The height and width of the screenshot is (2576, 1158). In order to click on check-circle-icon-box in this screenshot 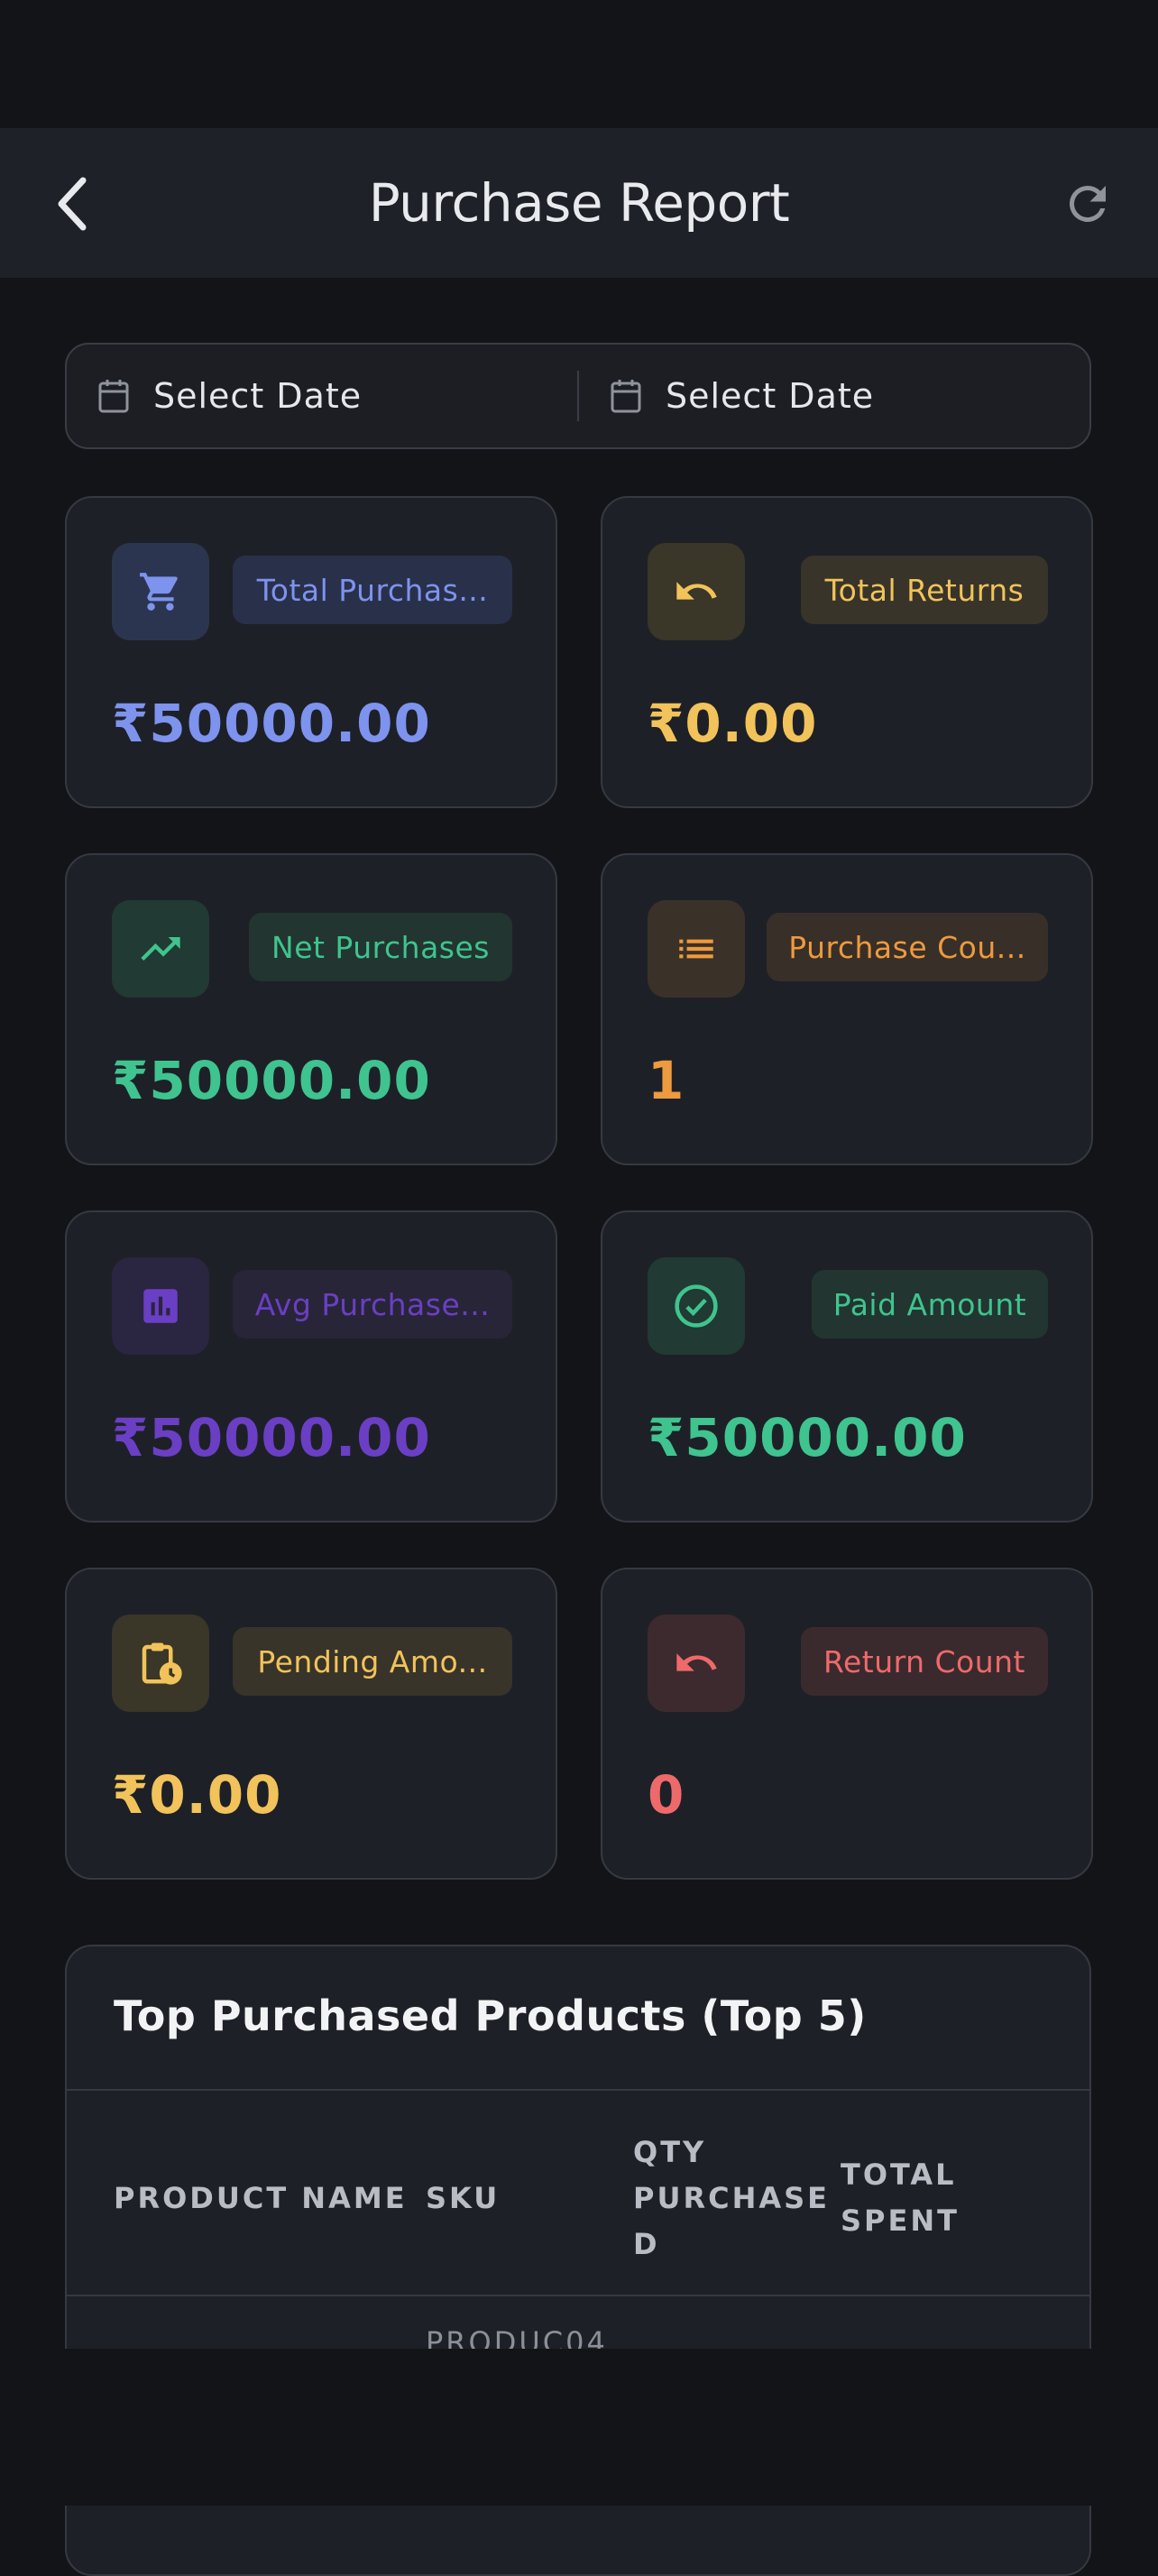, I will do `click(696, 1306)`.